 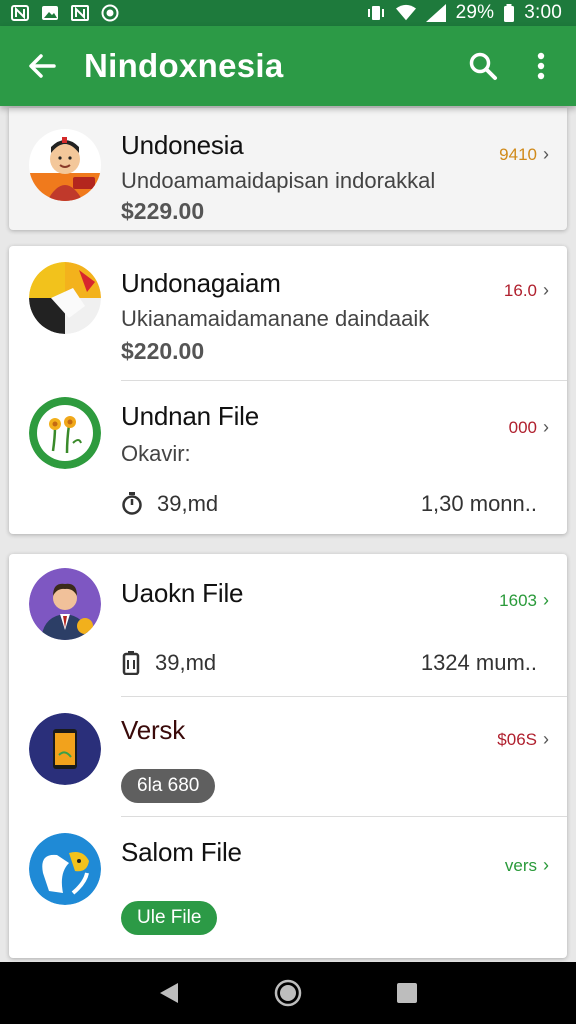 I want to click on nav-home-button, so click(x=288, y=993).